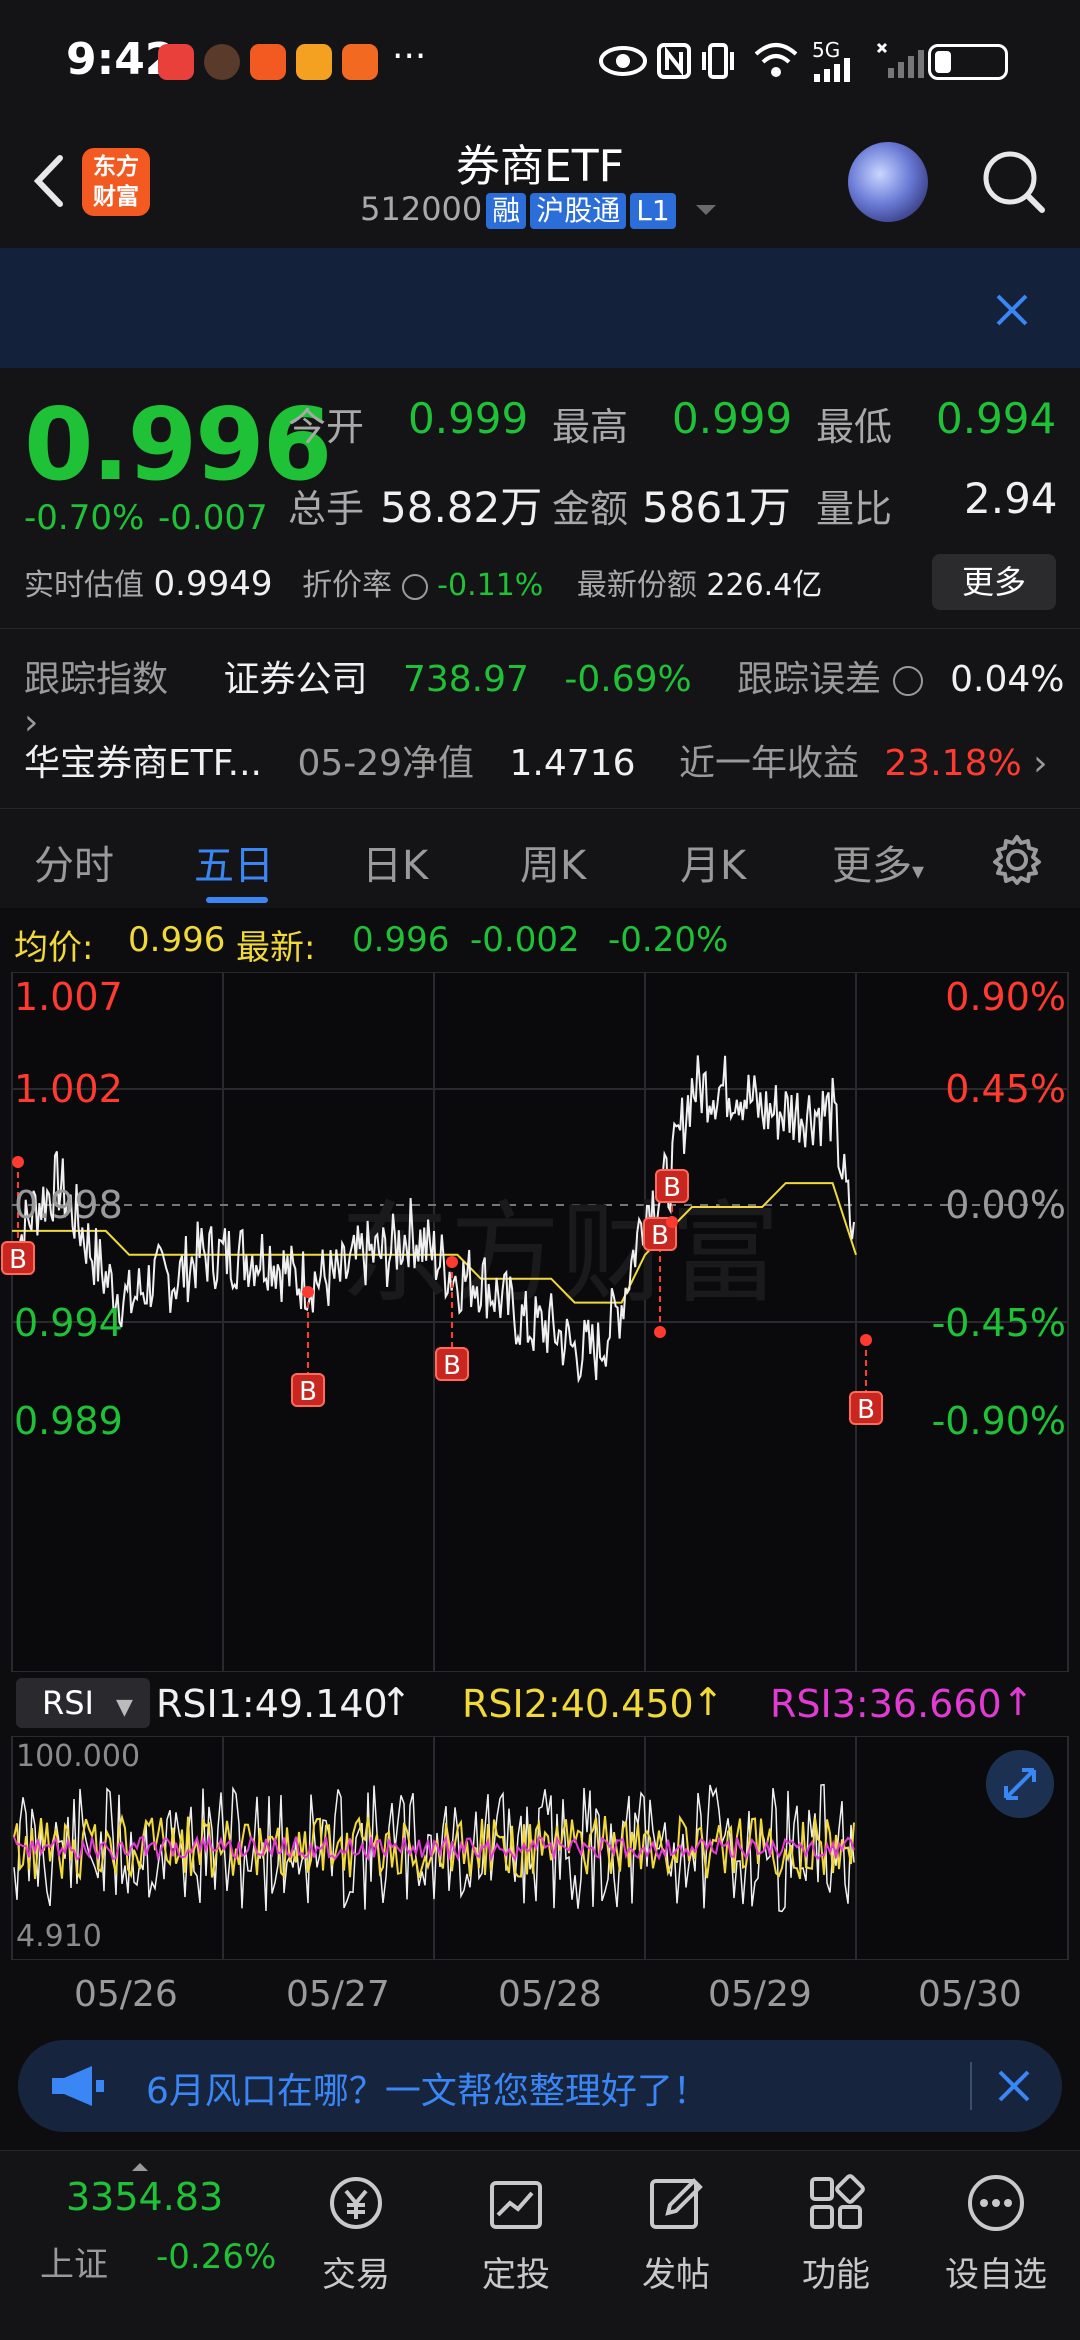  I want to click on more-dots-icon, so click(996, 2203).